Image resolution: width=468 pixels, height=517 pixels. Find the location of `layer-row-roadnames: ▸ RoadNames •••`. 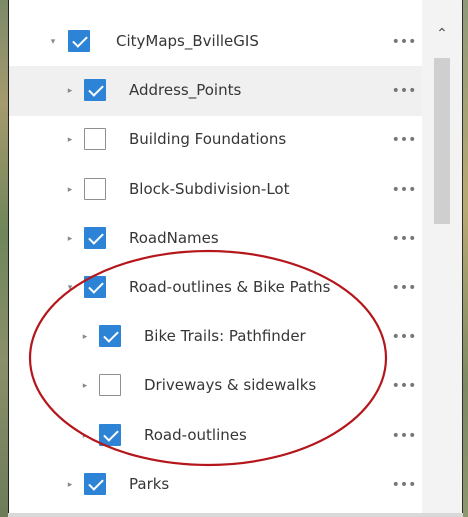

layer-row-roadnames: ▸ RoadNames ••• is located at coordinates (215, 239).